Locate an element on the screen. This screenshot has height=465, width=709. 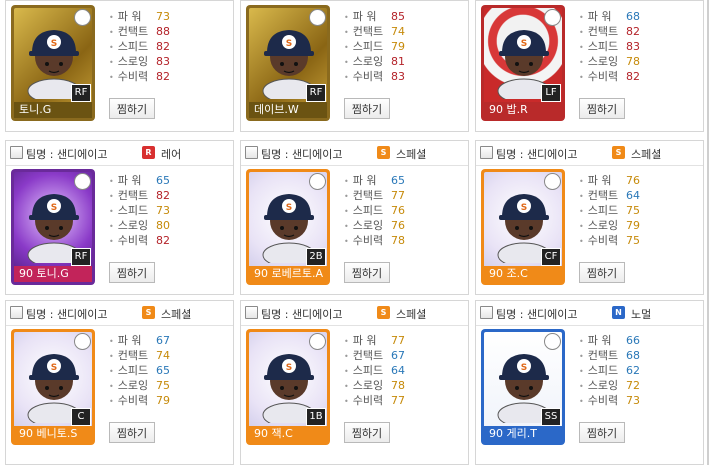
stat-row: 스피드62 is located at coordinates (609, 370).